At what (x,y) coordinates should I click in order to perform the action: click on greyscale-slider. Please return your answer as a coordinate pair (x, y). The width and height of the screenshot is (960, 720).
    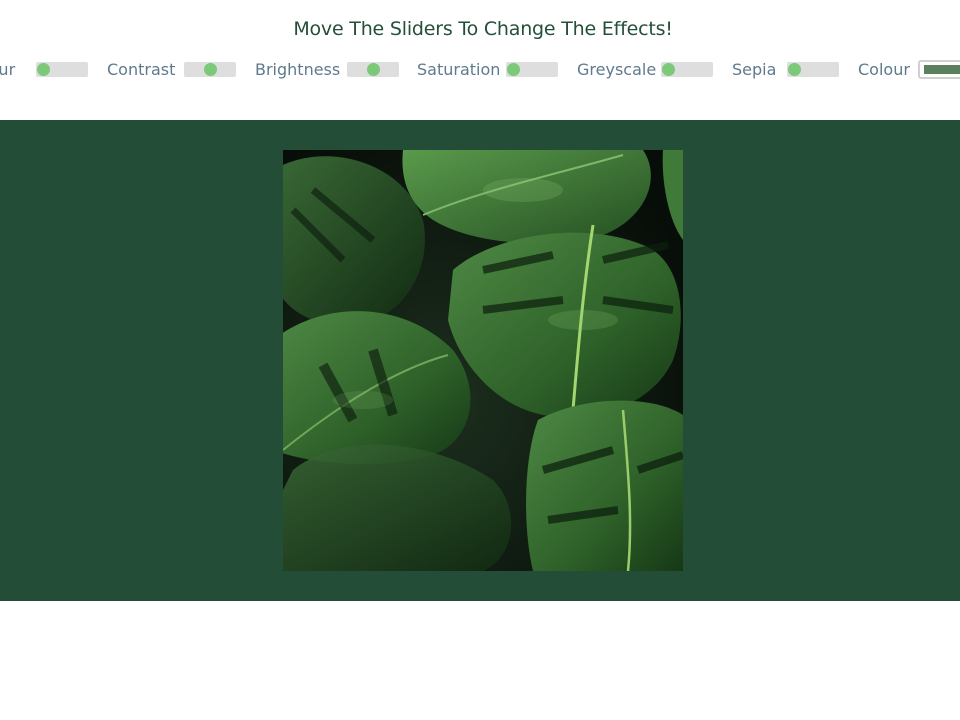
    Looking at the image, I should click on (687, 69).